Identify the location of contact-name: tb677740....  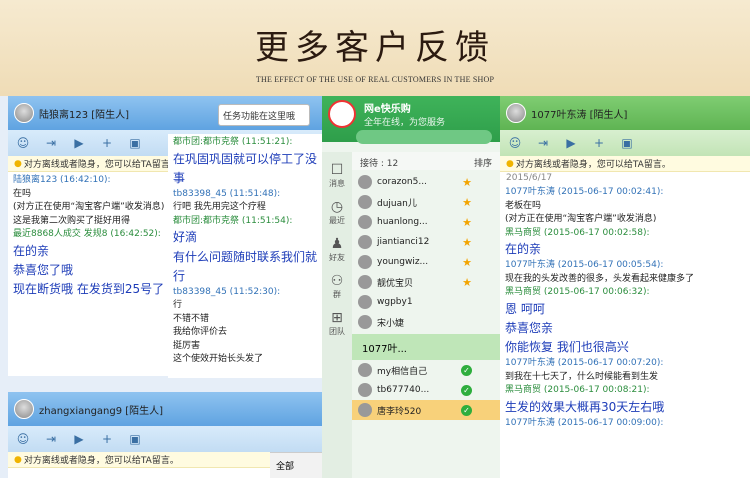
(403, 390).